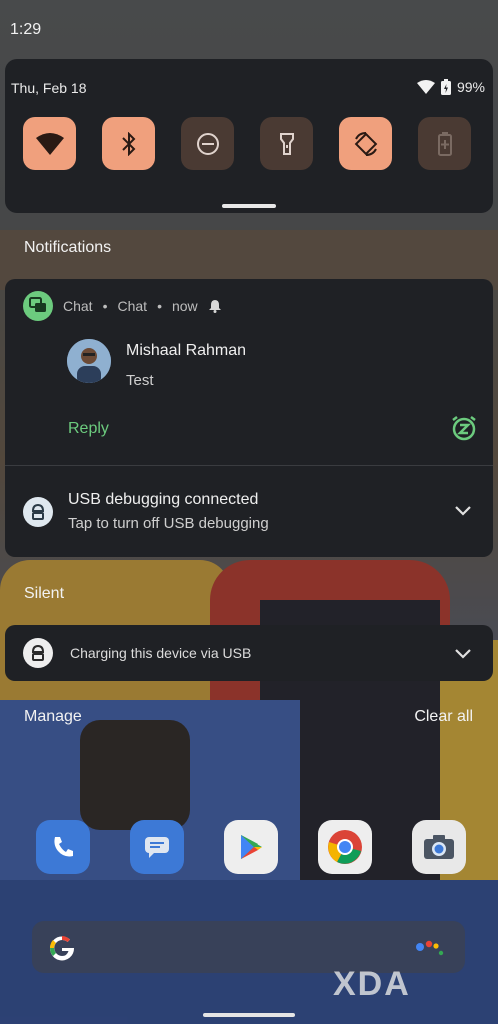 The image size is (498, 1024). I want to click on chrome-icon, so click(345, 847).